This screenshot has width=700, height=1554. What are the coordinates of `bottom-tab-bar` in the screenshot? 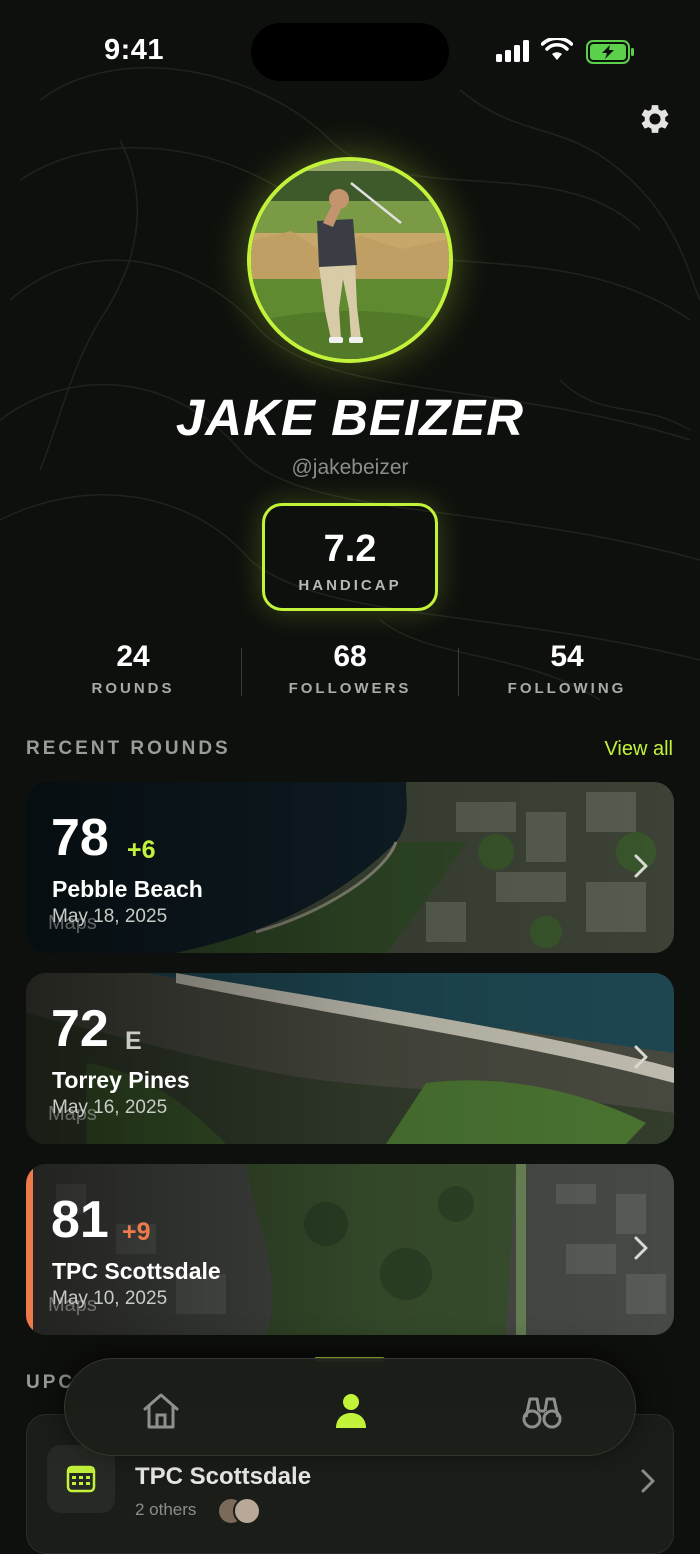 It's located at (350, 1407).